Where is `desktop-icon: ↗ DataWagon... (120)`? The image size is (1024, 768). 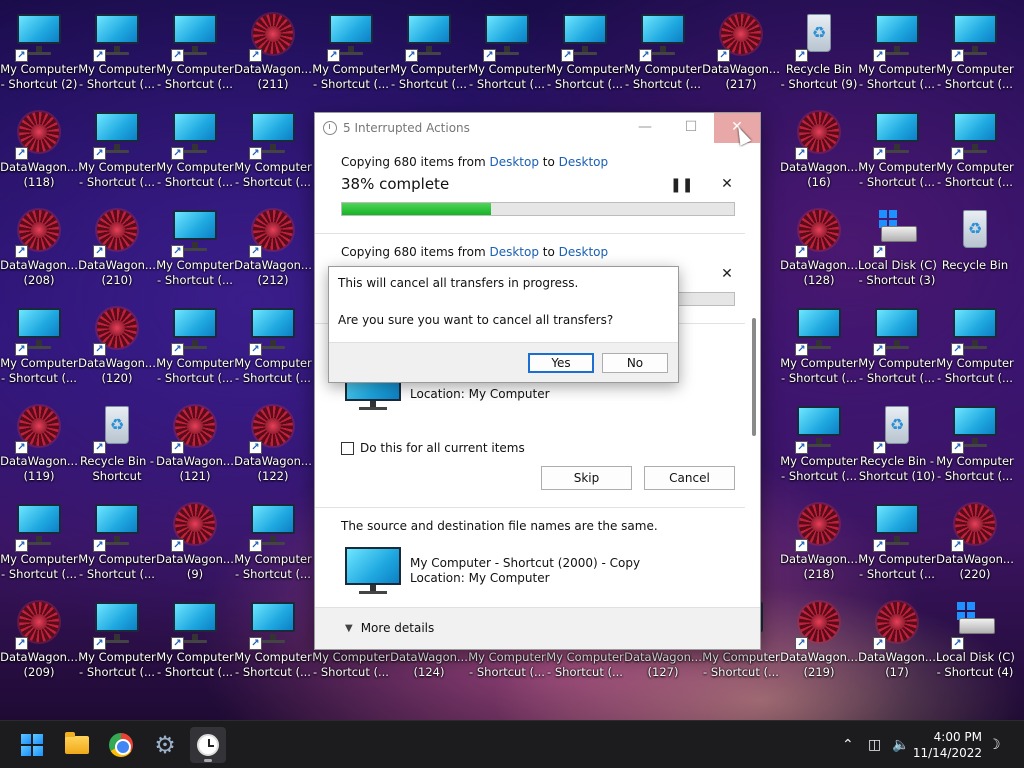 desktop-icon: ↗ DataWagon... (120) is located at coordinates (117, 346).